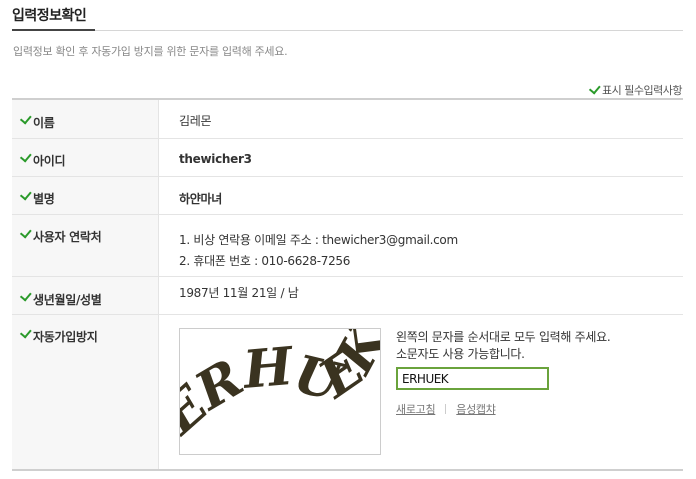 The height and width of the screenshot is (479, 696). What do you see at coordinates (642, 90) in the screenshot?
I see `required-note-text: 표시 필수입력사항` at bounding box center [642, 90].